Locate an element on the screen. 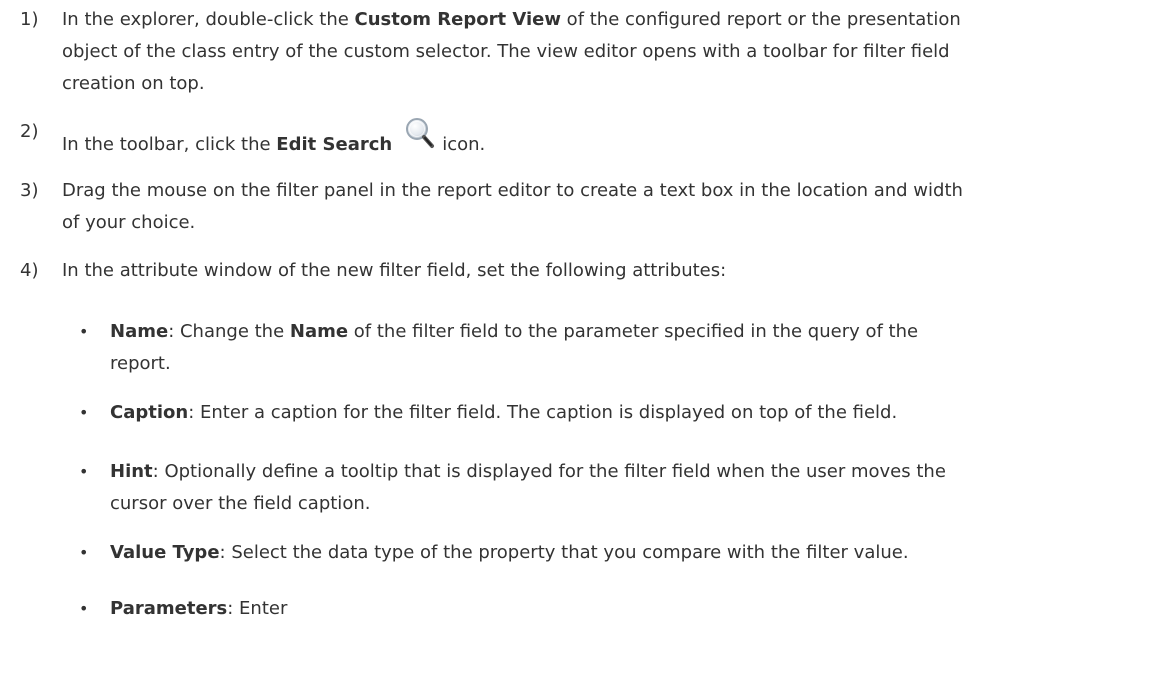  step-number: 1) is located at coordinates (29, 19).